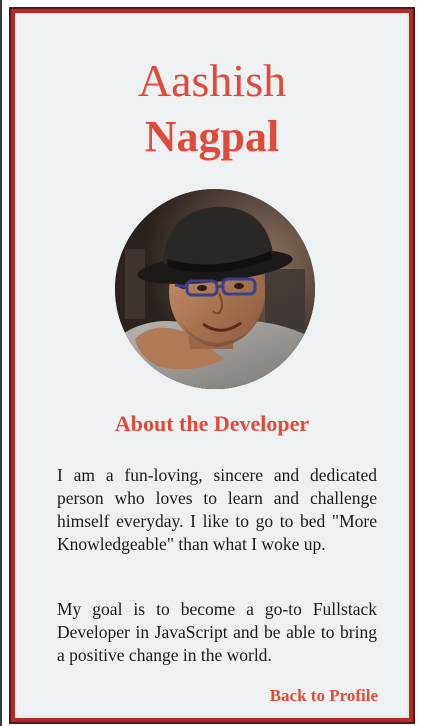  What do you see at coordinates (1, 363) in the screenshot?
I see `left-divider` at bounding box center [1, 363].